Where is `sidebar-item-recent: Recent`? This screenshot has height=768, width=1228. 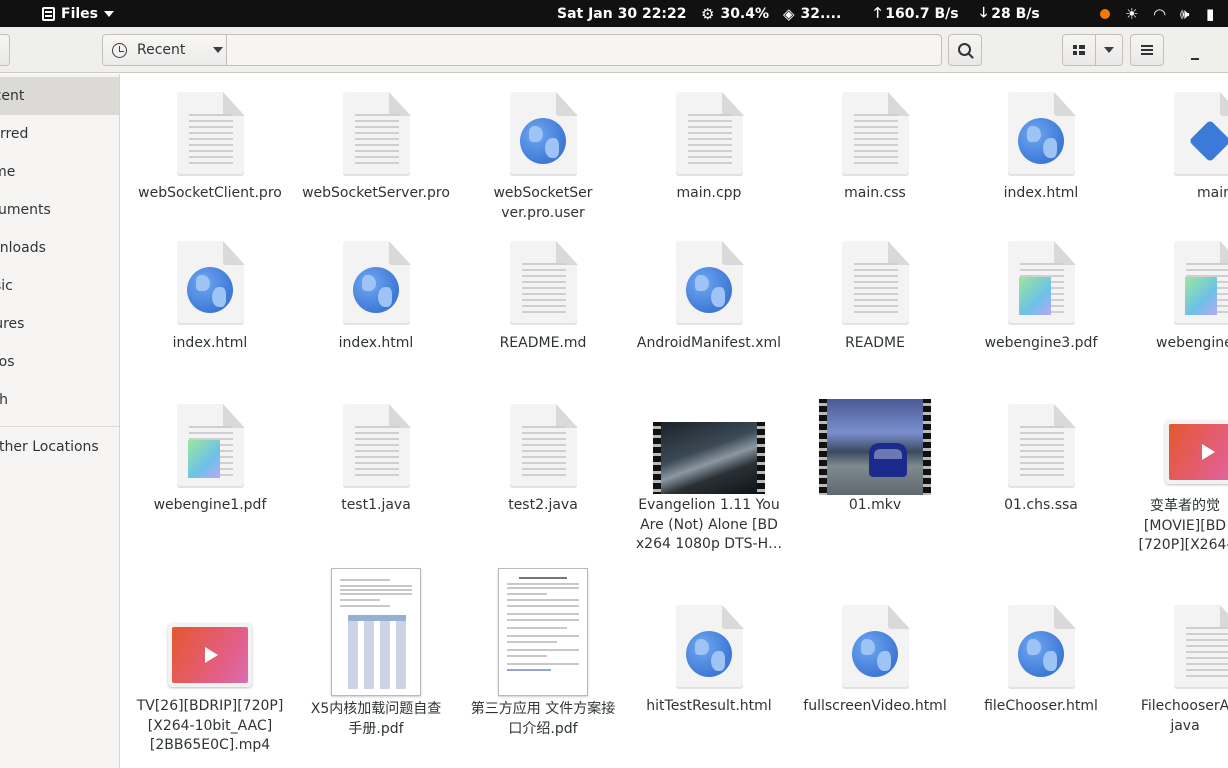
sidebar-item-recent: Recent is located at coordinates (59, 96).